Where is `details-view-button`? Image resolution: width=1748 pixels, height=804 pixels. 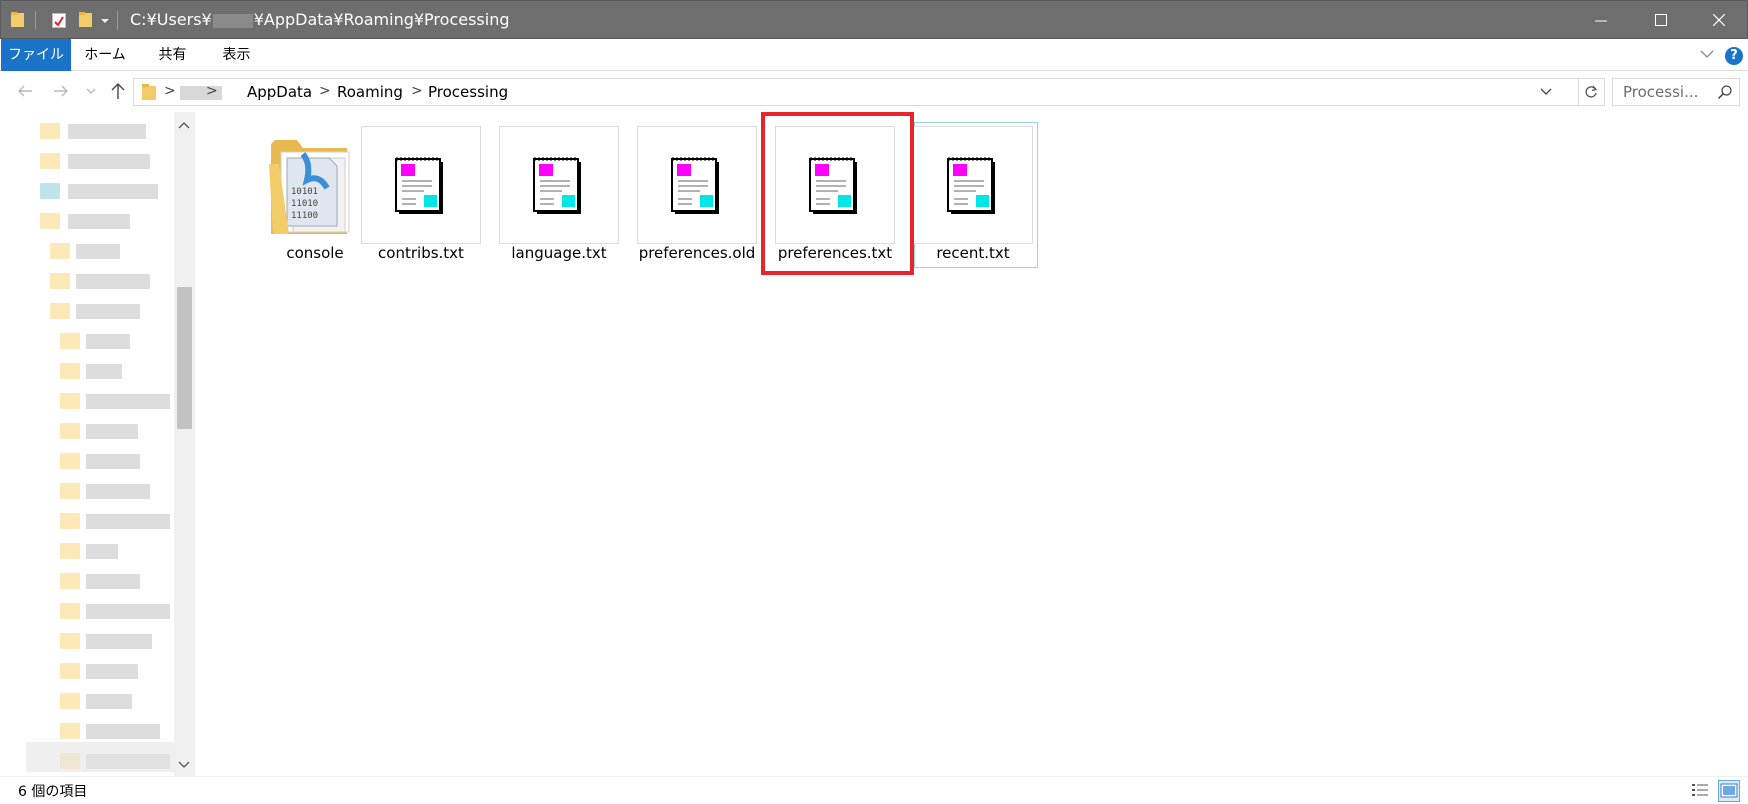 details-view-button is located at coordinates (1701, 791).